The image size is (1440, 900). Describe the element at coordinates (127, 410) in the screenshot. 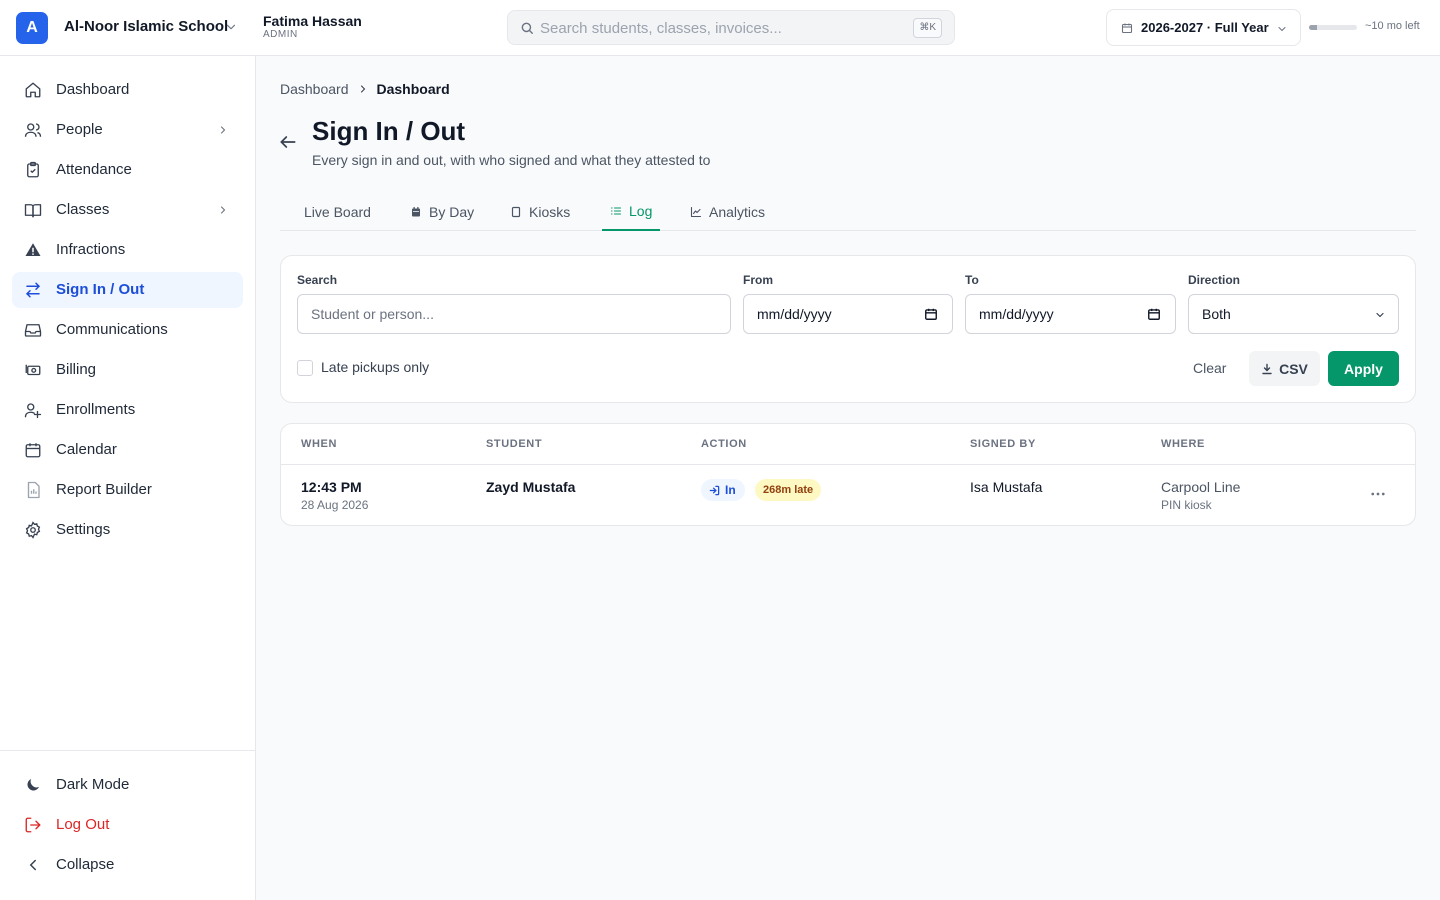

I see `sidebar-item-enrollments: Enrollments` at that location.